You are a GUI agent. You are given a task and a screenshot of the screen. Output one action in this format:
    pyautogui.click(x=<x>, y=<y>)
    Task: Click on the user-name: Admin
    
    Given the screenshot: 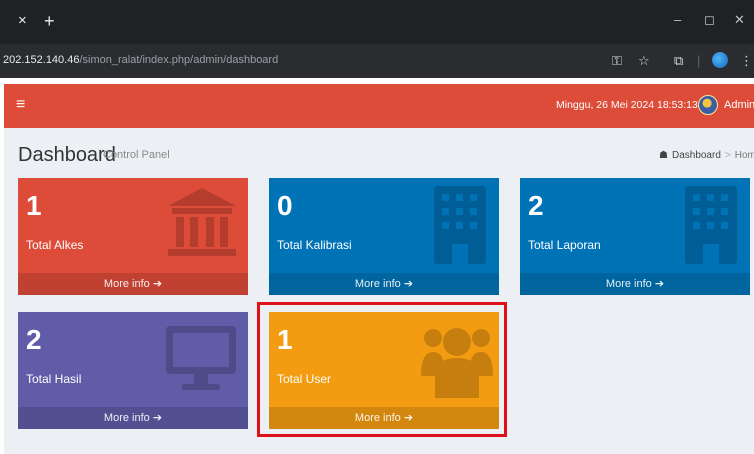 What is the action you would take?
    pyautogui.click(x=739, y=105)
    